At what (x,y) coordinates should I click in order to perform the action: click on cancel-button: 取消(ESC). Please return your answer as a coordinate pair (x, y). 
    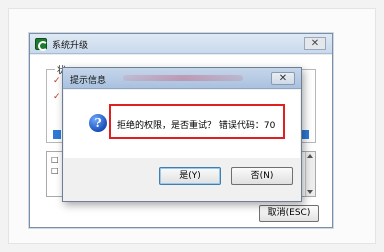
    Looking at the image, I should click on (289, 213).